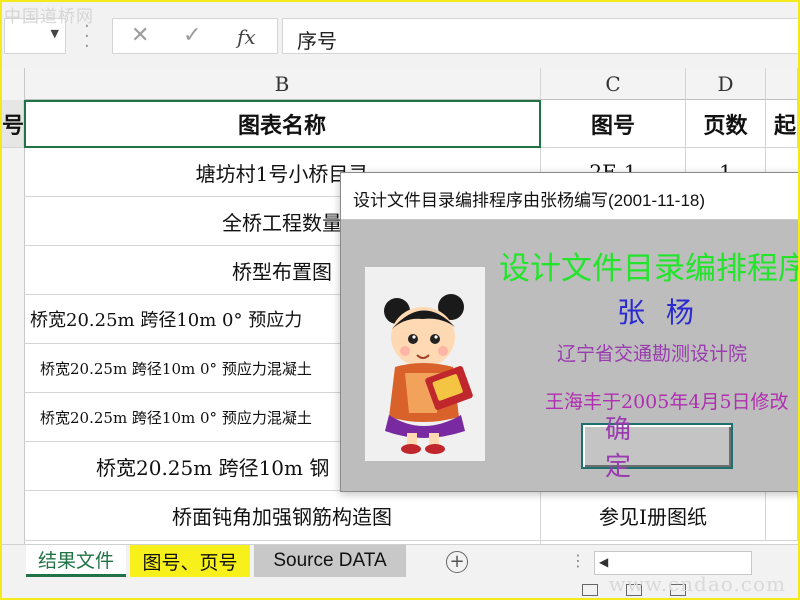  I want to click on header-cell-number: 图号, so click(613, 124).